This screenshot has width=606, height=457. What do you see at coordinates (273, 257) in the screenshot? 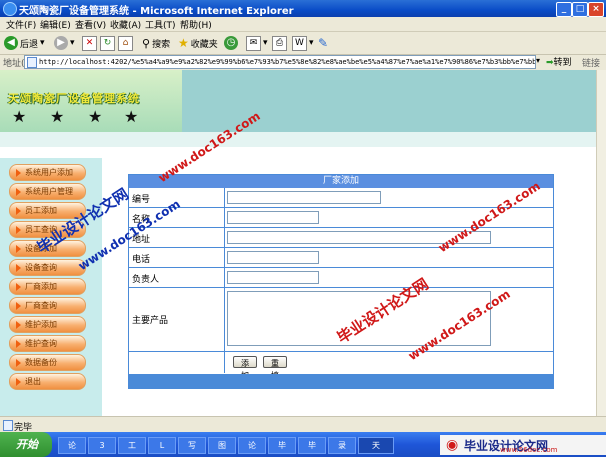
I see `vendor-phone-input` at bounding box center [273, 257].